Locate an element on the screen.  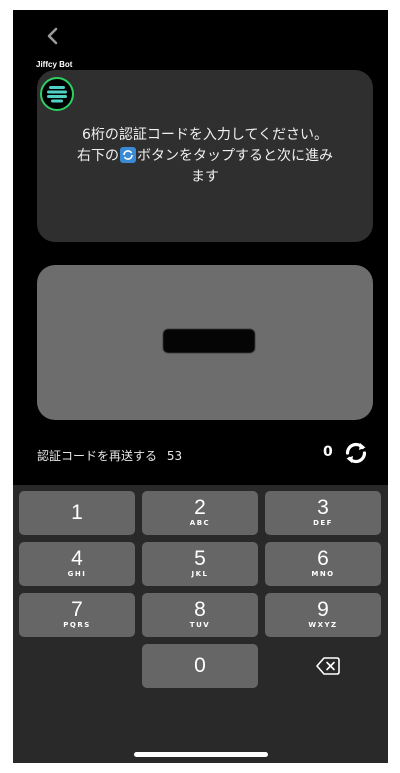
backspace-icon is located at coordinates (328, 666).